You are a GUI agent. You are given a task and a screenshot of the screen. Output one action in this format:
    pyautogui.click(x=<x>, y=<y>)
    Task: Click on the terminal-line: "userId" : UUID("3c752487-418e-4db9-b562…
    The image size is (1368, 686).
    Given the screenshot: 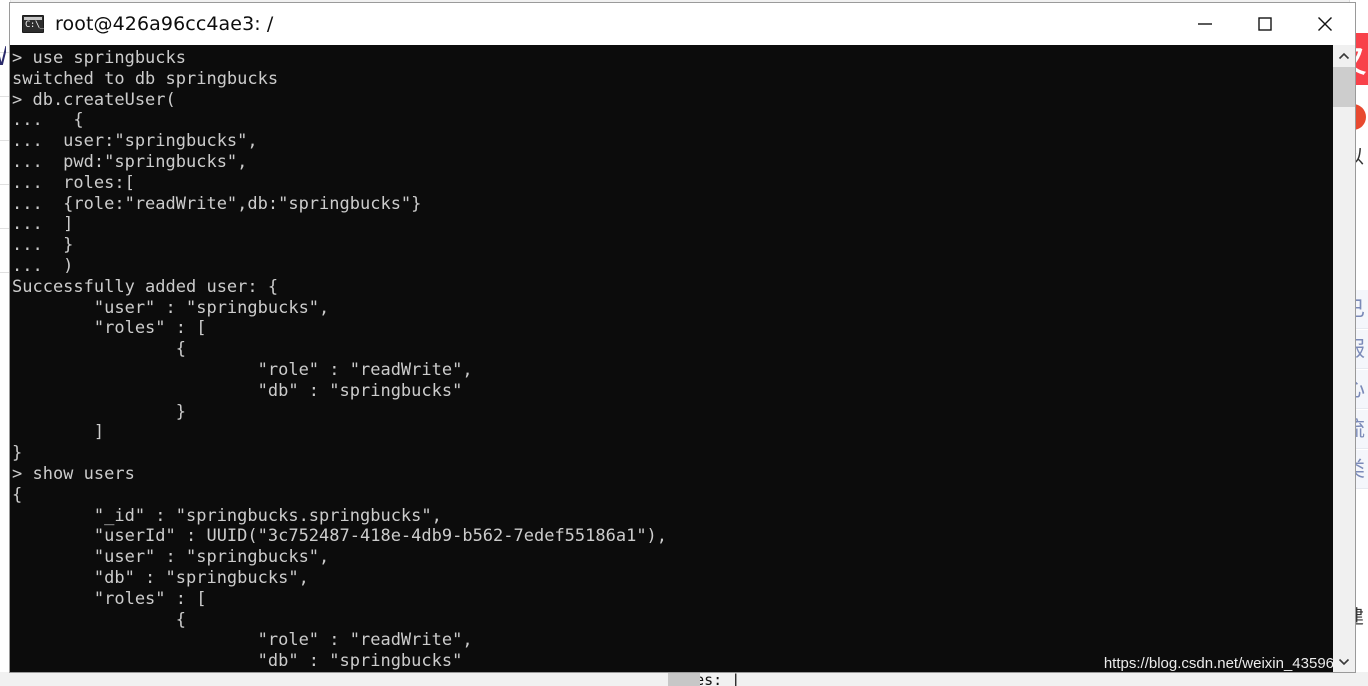 What is the action you would take?
    pyautogui.click(x=340, y=536)
    